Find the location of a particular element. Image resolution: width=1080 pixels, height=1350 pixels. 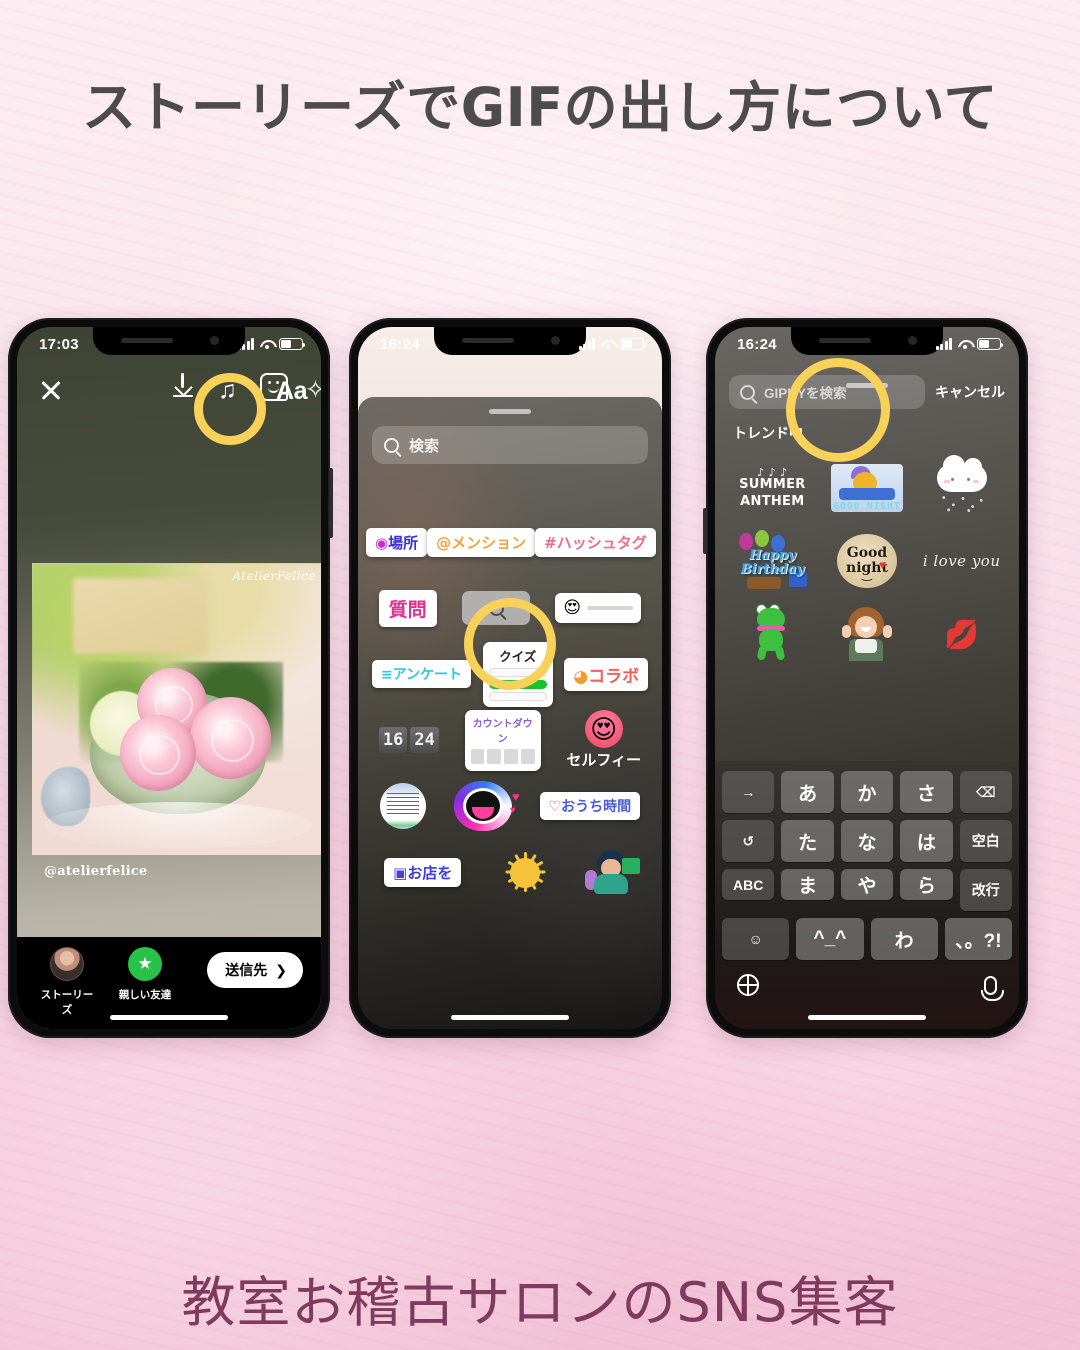

close-icon is located at coordinates (51, 390).